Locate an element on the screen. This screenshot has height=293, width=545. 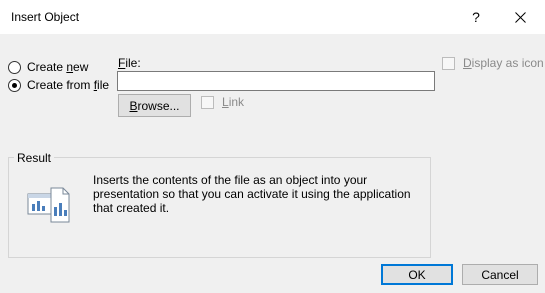
dialog-title: Insert Object is located at coordinates (45, 17).